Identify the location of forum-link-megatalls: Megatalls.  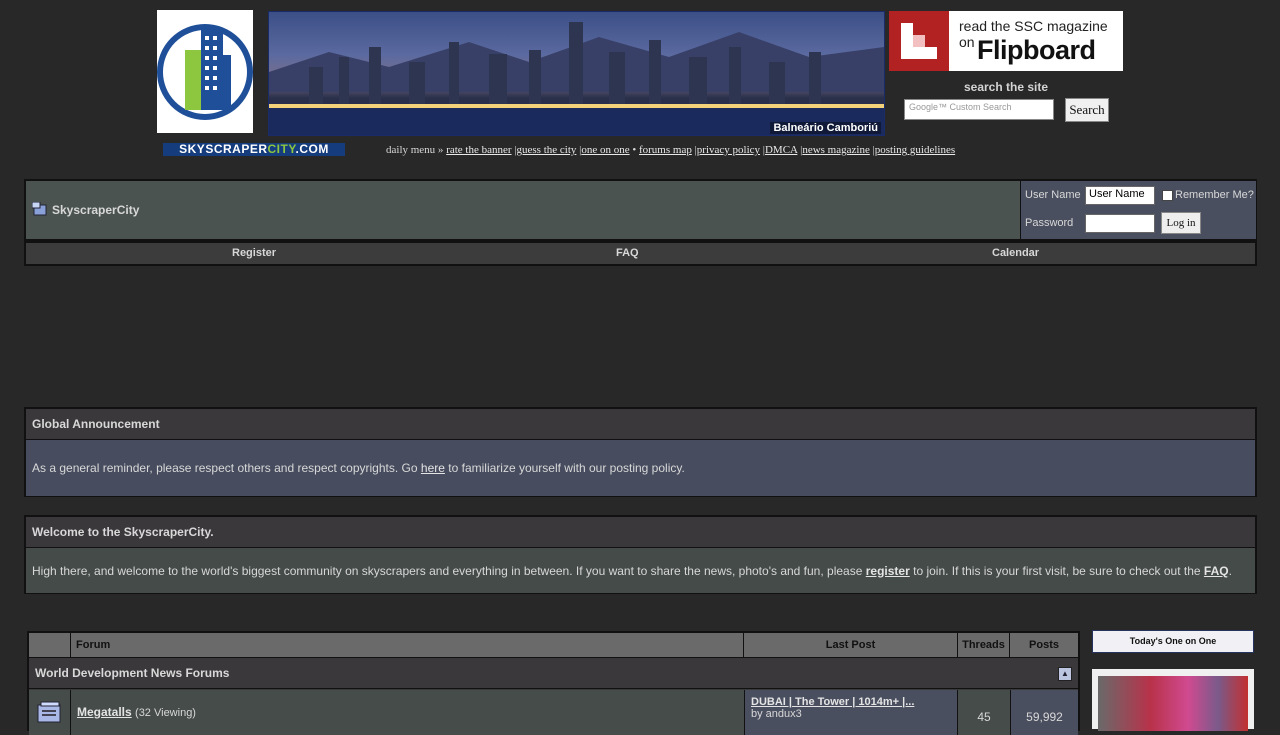
(104, 712).